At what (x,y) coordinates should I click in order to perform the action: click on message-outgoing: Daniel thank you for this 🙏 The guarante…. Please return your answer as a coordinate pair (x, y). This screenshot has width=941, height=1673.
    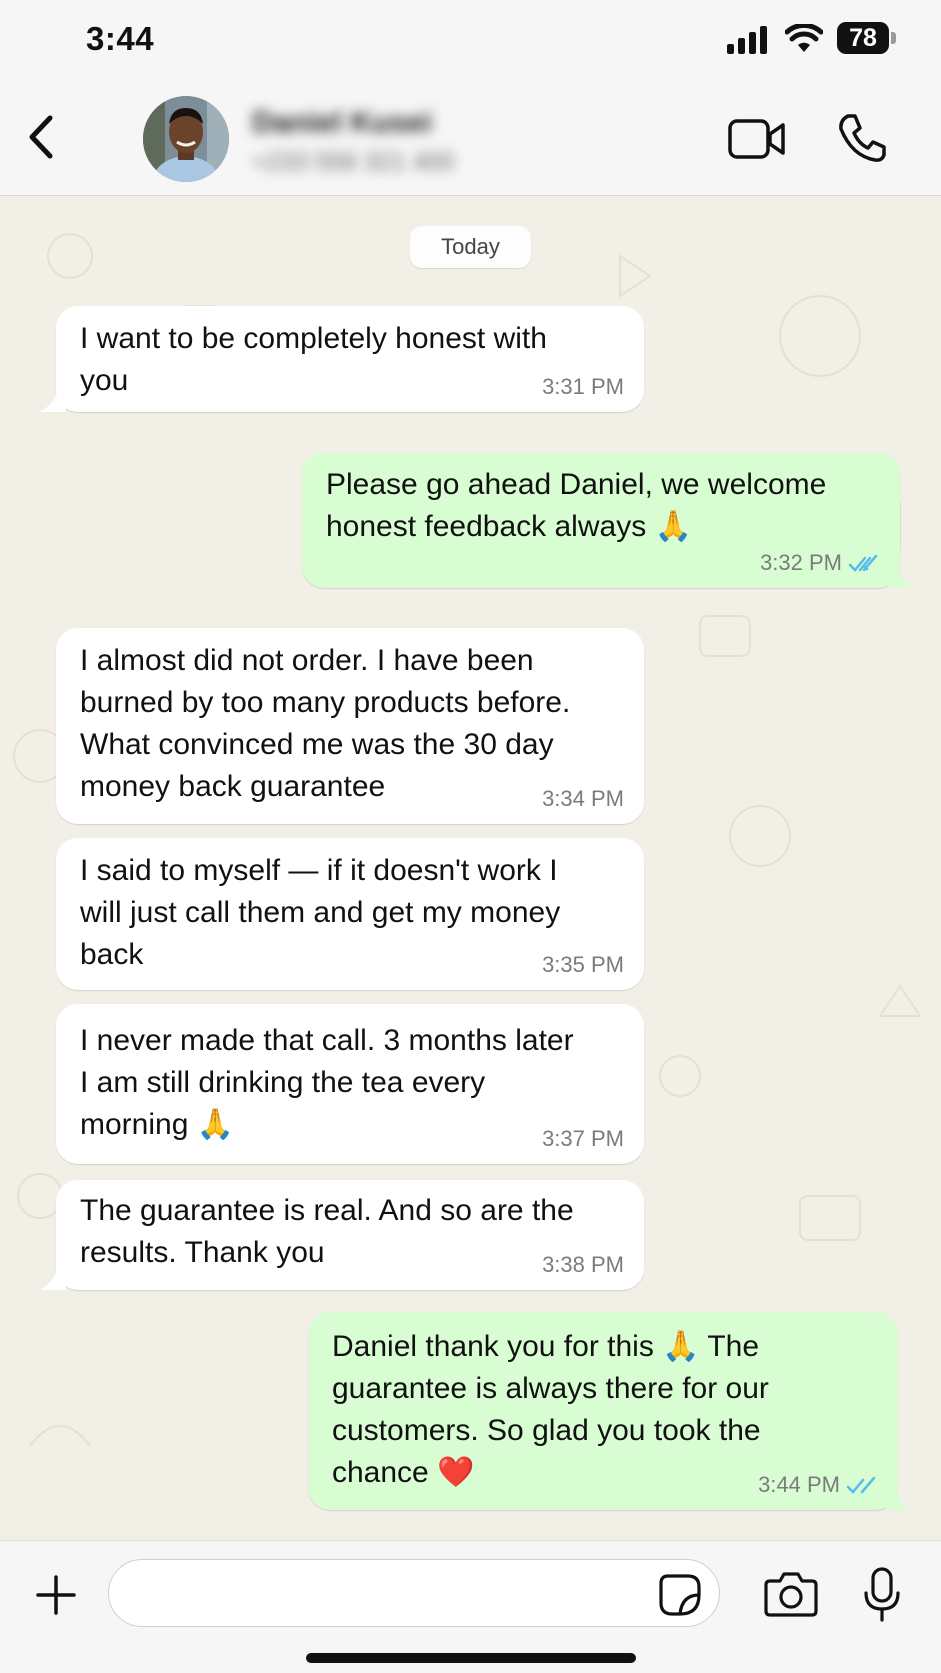
    Looking at the image, I should click on (610, 1411).